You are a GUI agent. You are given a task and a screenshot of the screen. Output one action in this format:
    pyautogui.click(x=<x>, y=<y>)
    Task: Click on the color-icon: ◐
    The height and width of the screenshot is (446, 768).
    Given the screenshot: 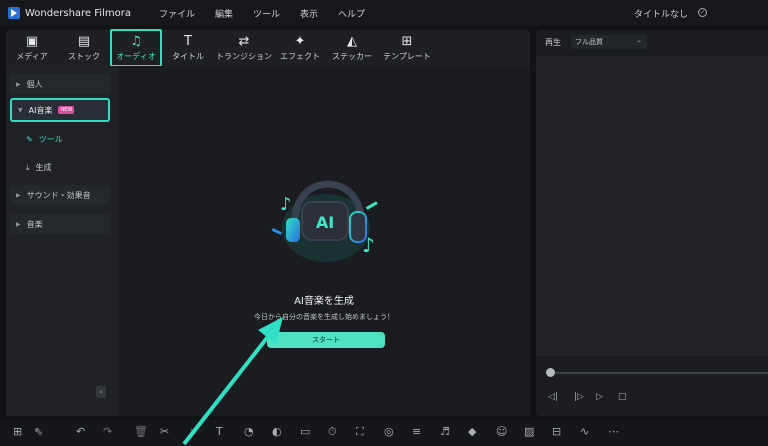 What is the action you would take?
    pyautogui.click(x=277, y=432)
    